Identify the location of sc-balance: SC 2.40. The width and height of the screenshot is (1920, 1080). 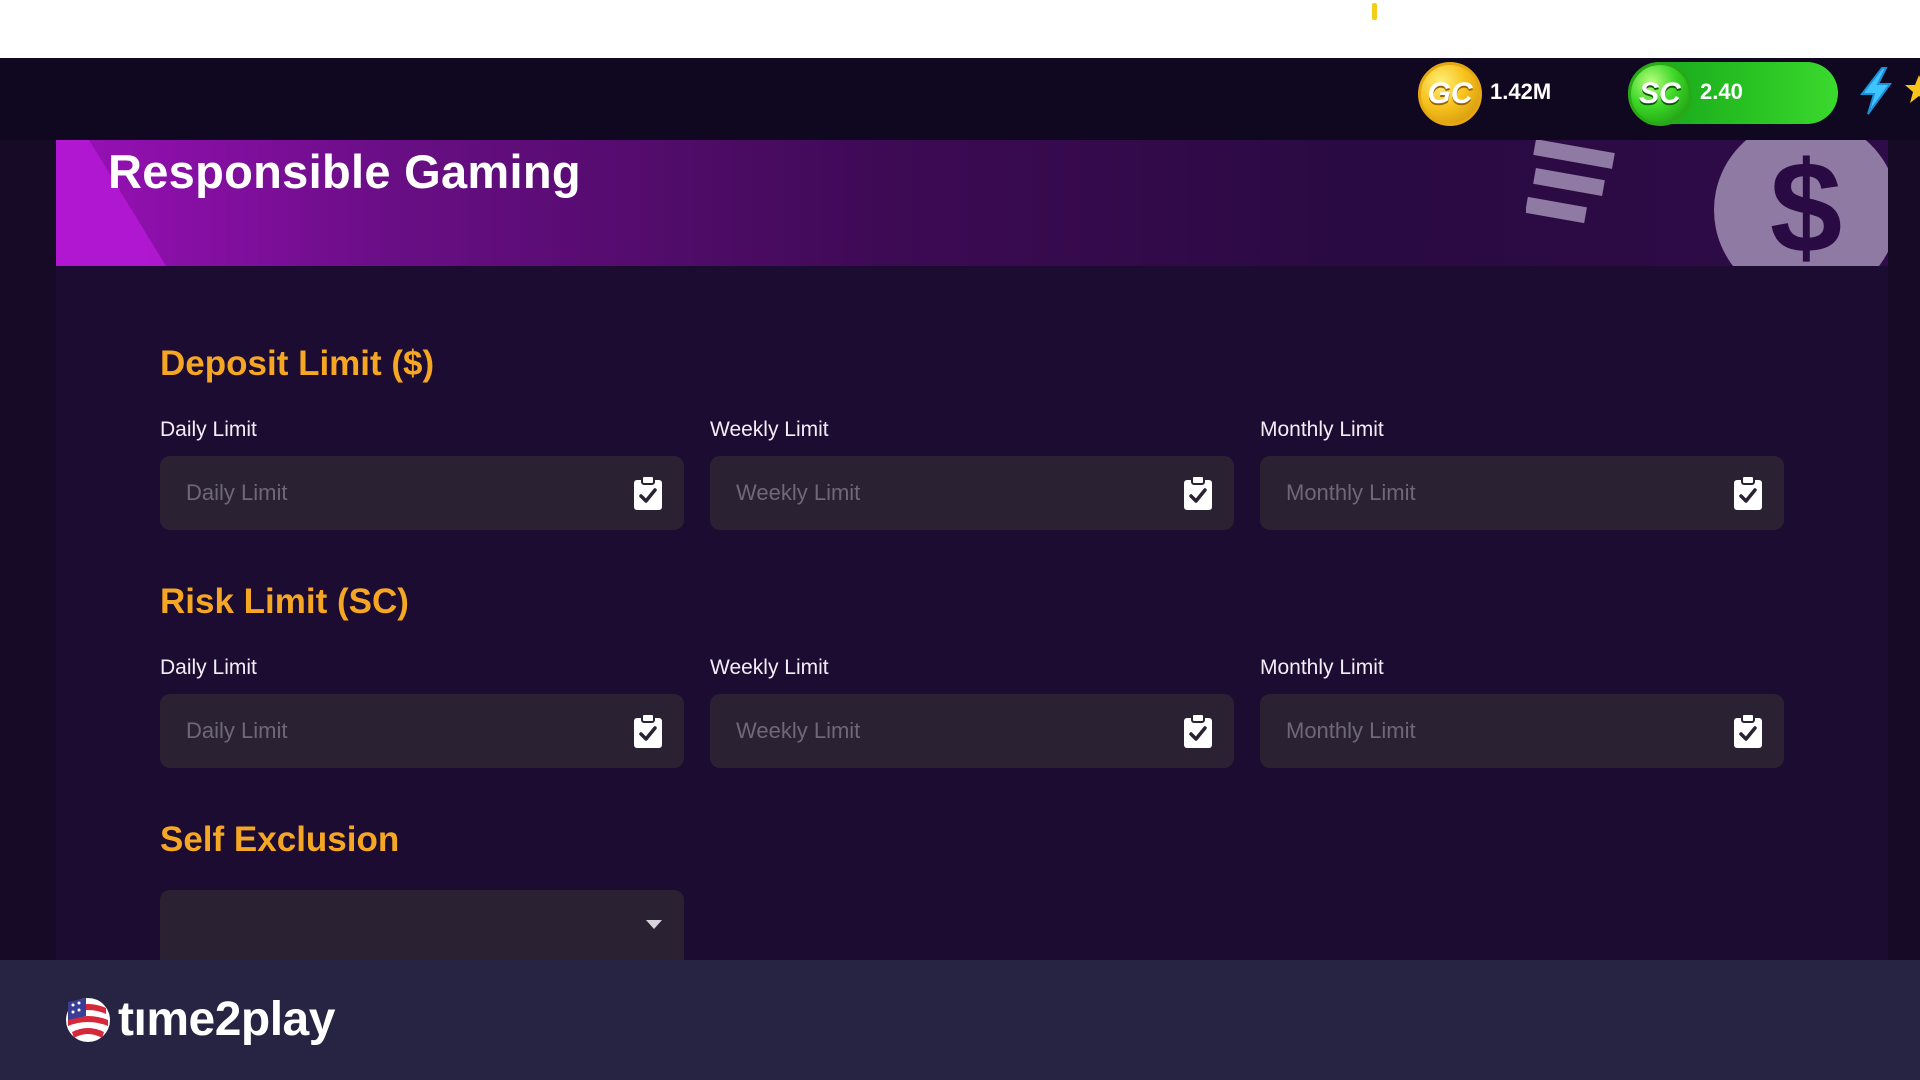
(1733, 94).